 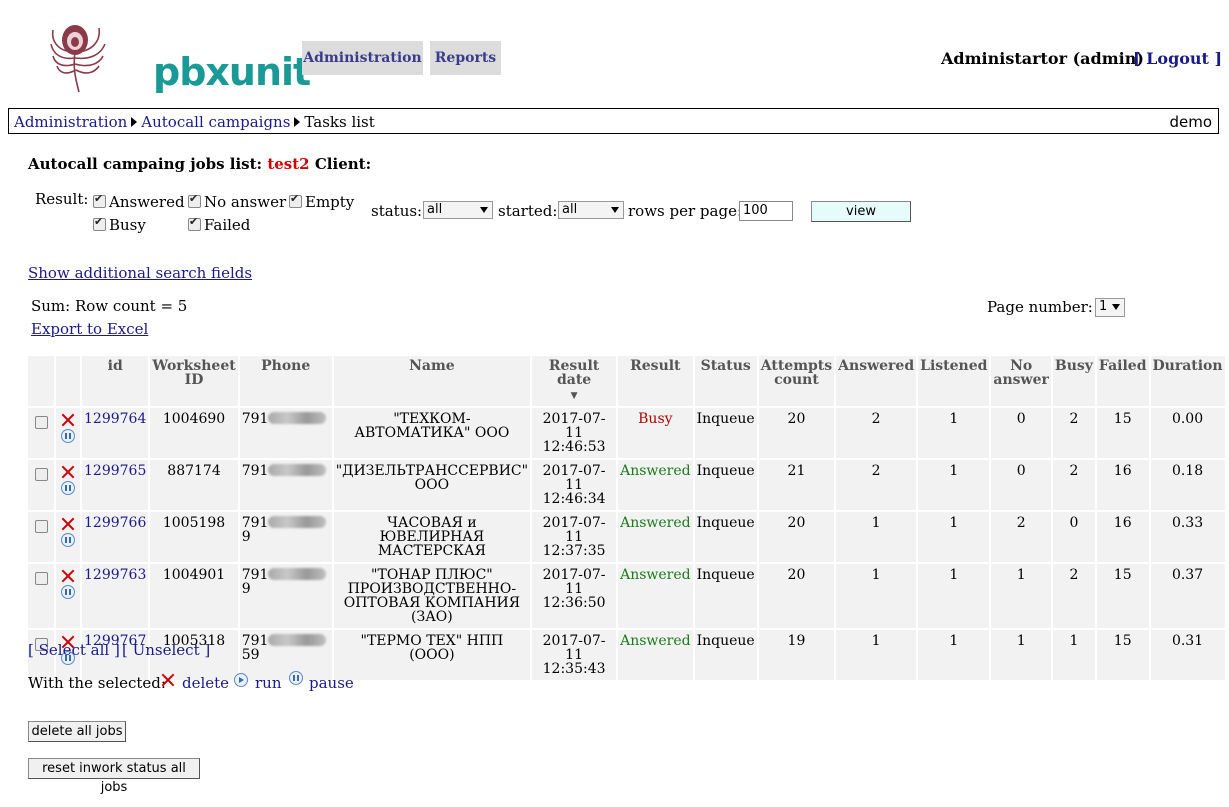 I want to click on col-attempts-count: Attempts count, so click(x=797, y=382).